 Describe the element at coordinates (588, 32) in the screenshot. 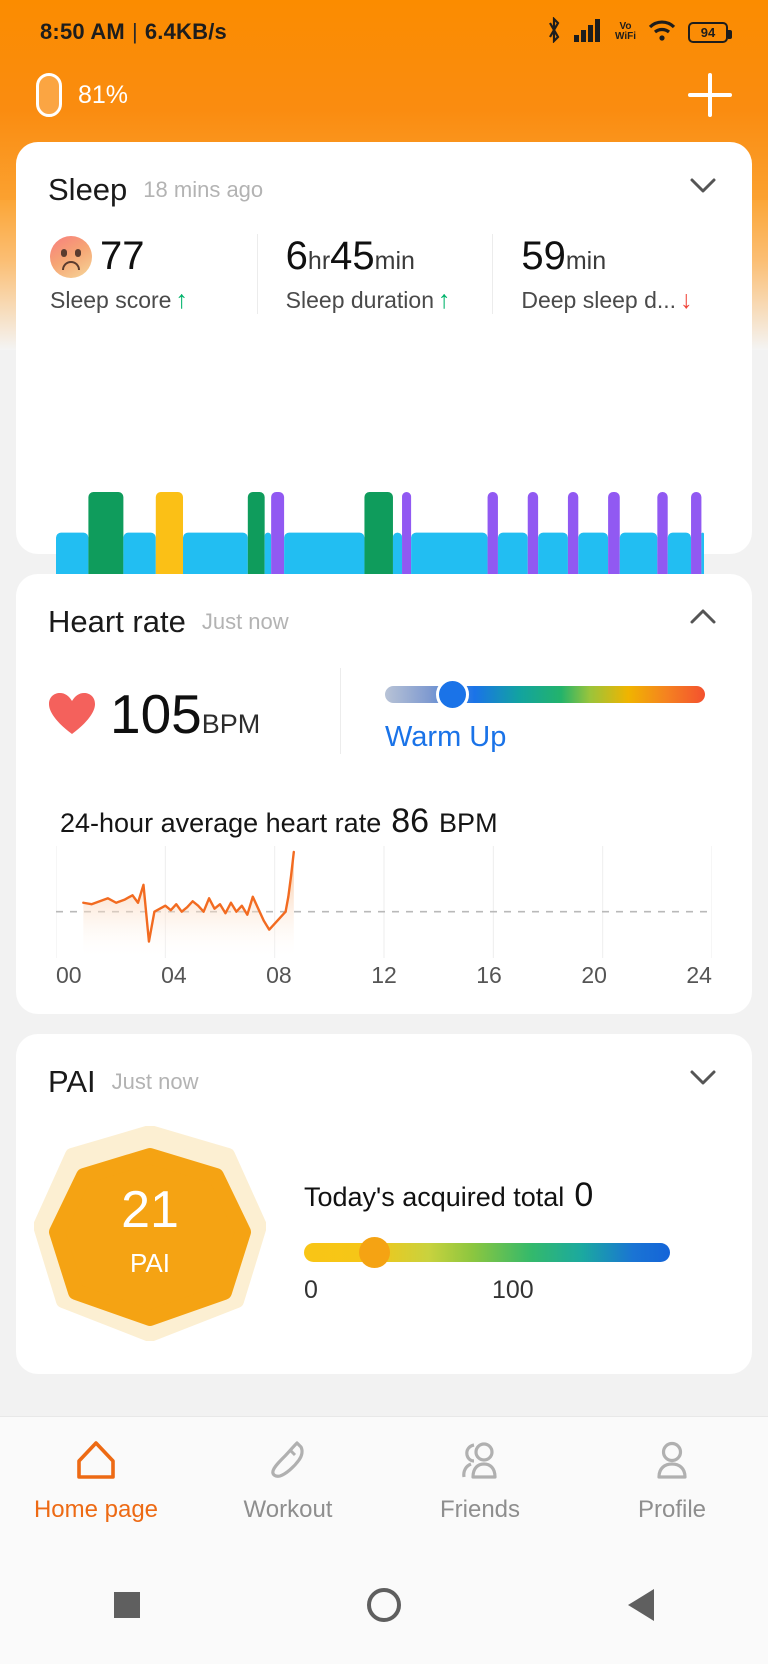

I see `cellular-signal-icon` at that location.